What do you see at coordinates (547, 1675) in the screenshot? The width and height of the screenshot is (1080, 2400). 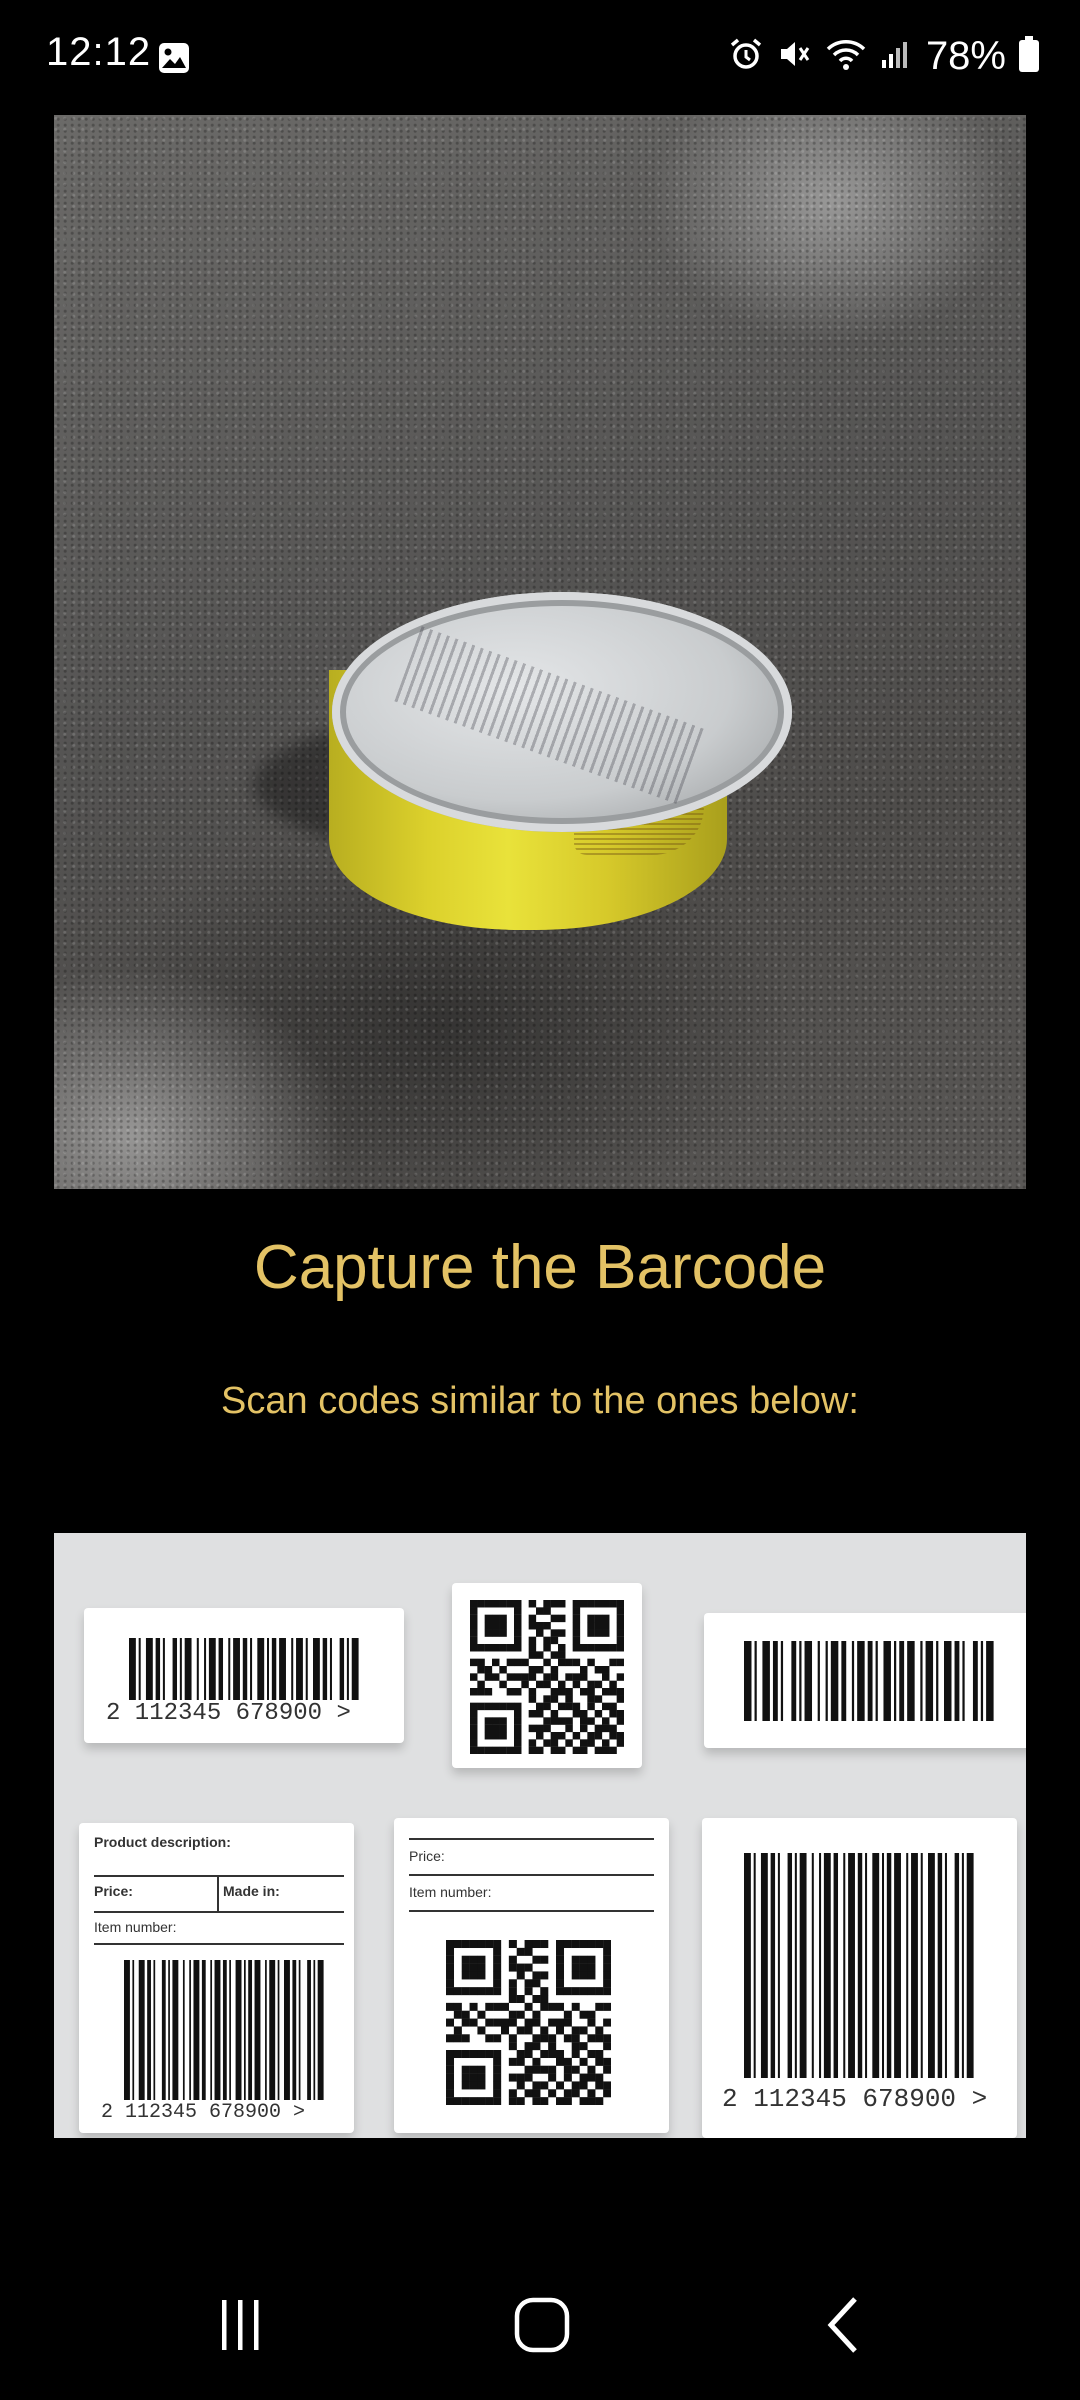 I see `sample-qr-card` at bounding box center [547, 1675].